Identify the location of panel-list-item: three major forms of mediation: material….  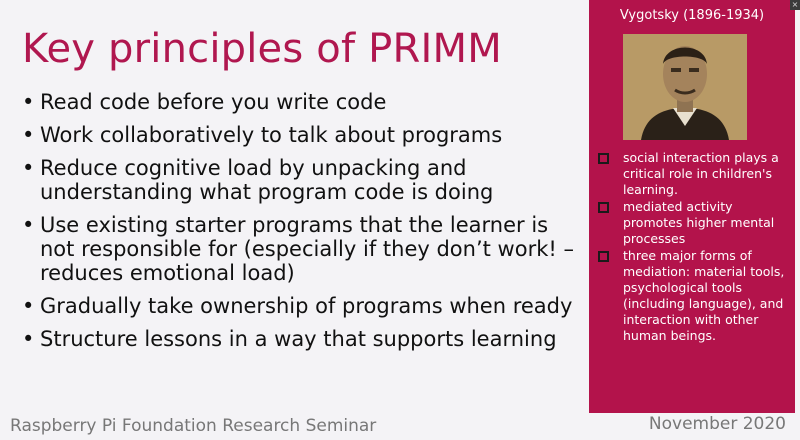
(693, 296).